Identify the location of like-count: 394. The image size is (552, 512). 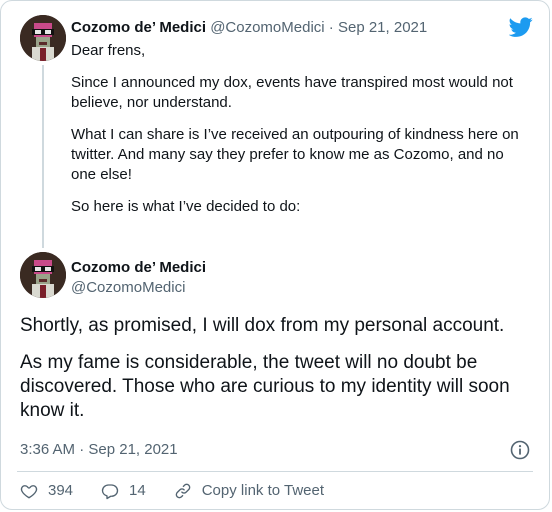
(61, 490).